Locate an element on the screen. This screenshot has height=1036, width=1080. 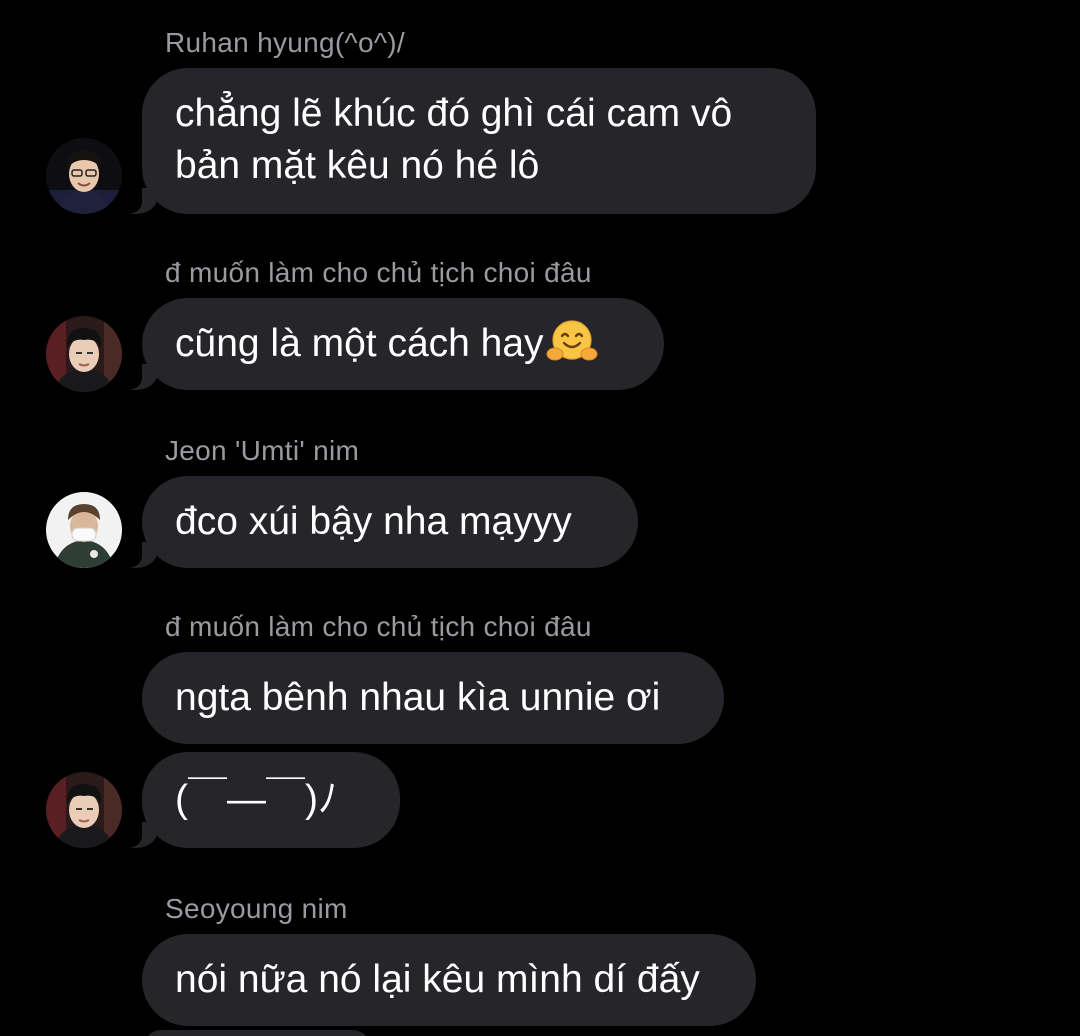
message-bubble: (￣—￣)ﾉ is located at coordinates (259, 800).